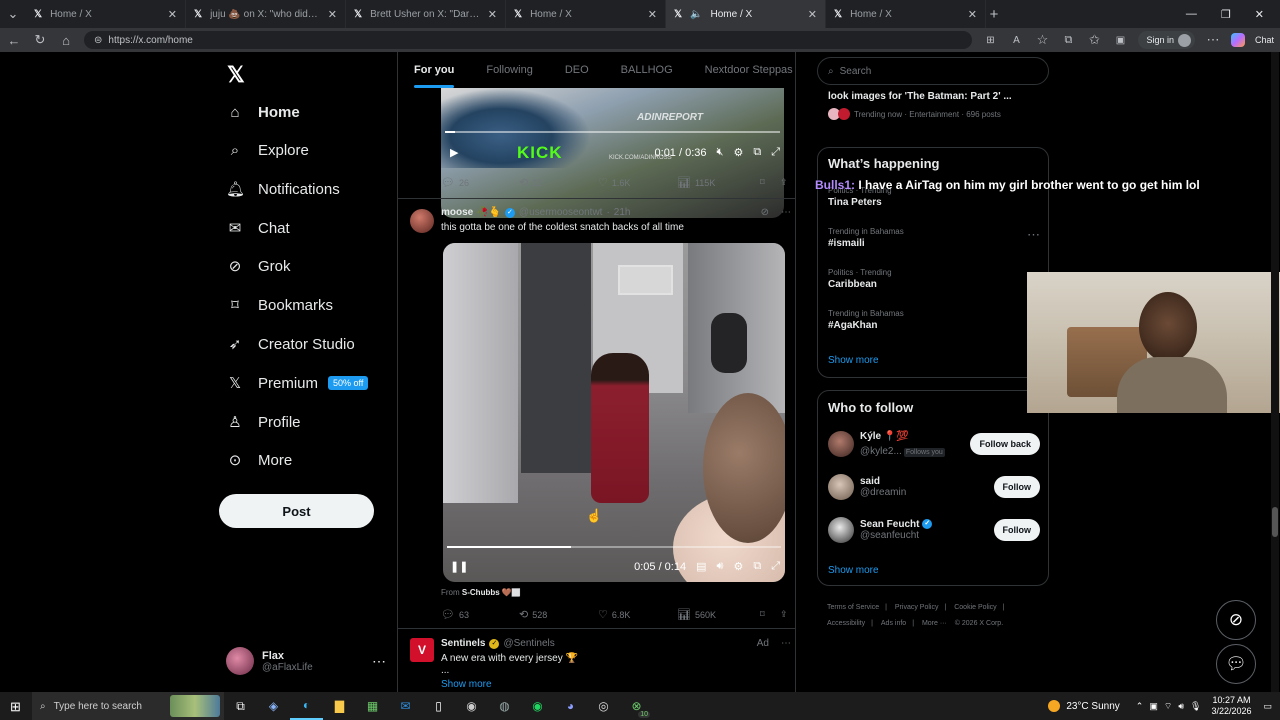  What do you see at coordinates (934, 623) in the screenshot?
I see `footer-link: More ···` at bounding box center [934, 623].